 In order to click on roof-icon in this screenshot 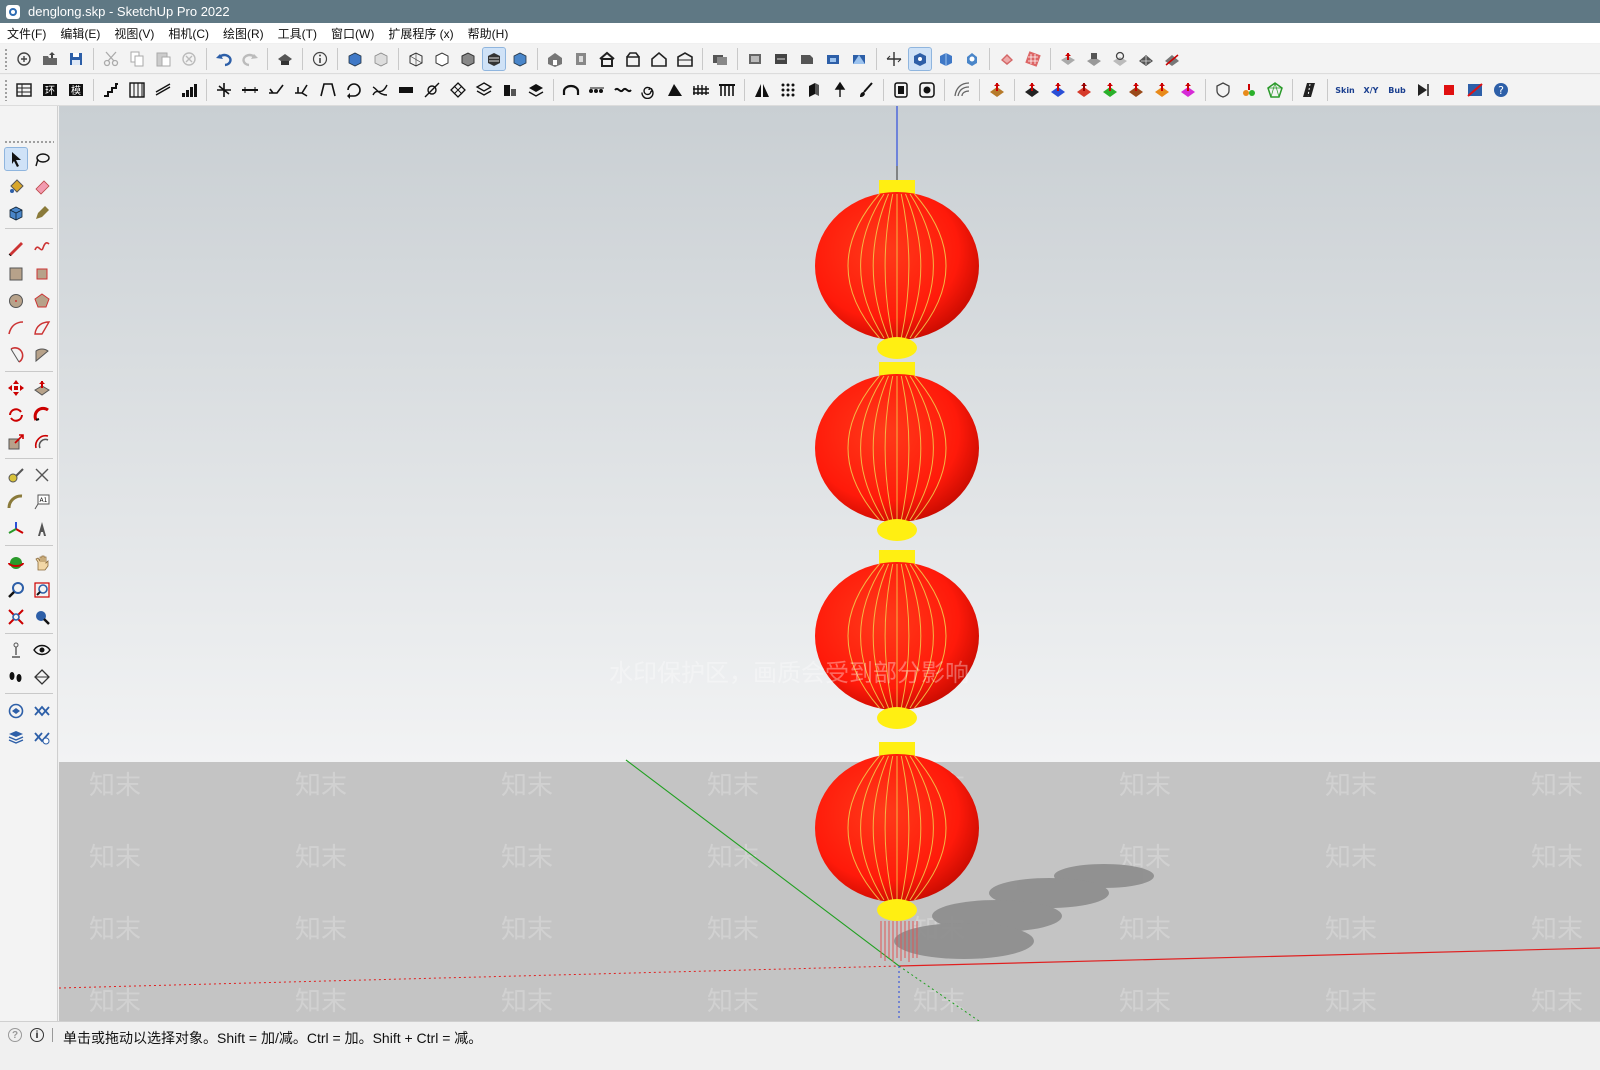, I will do `click(675, 90)`.